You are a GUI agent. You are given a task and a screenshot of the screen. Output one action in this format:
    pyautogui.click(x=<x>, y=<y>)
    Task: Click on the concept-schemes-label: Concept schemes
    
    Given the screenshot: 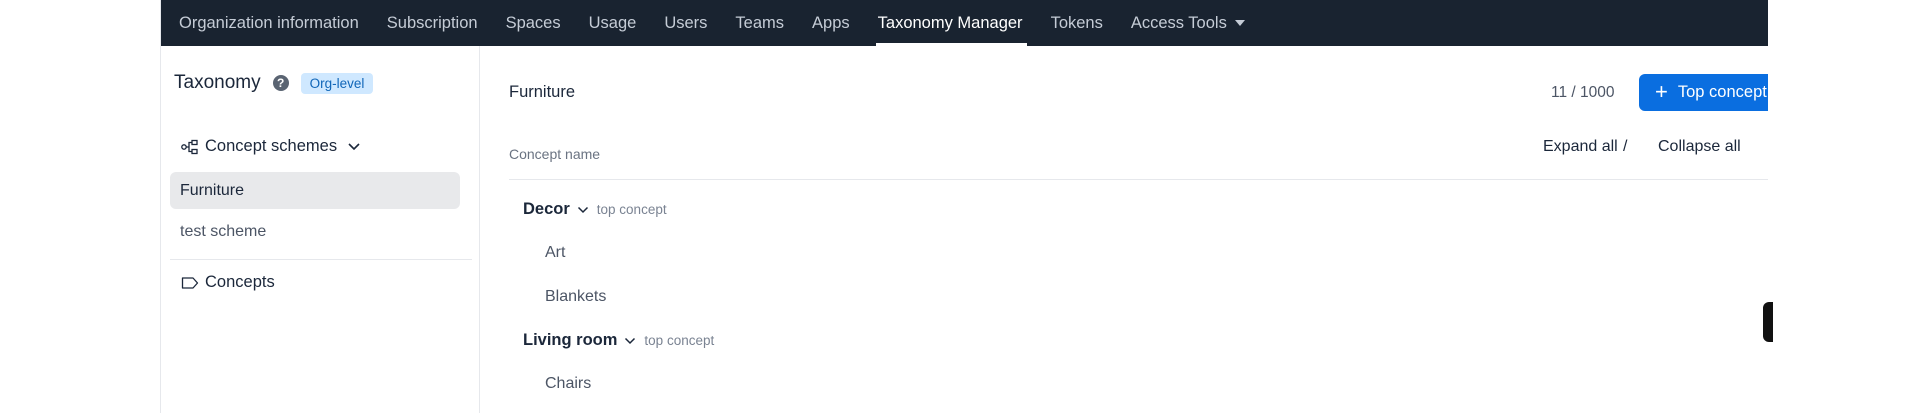 What is the action you would take?
    pyautogui.click(x=271, y=146)
    